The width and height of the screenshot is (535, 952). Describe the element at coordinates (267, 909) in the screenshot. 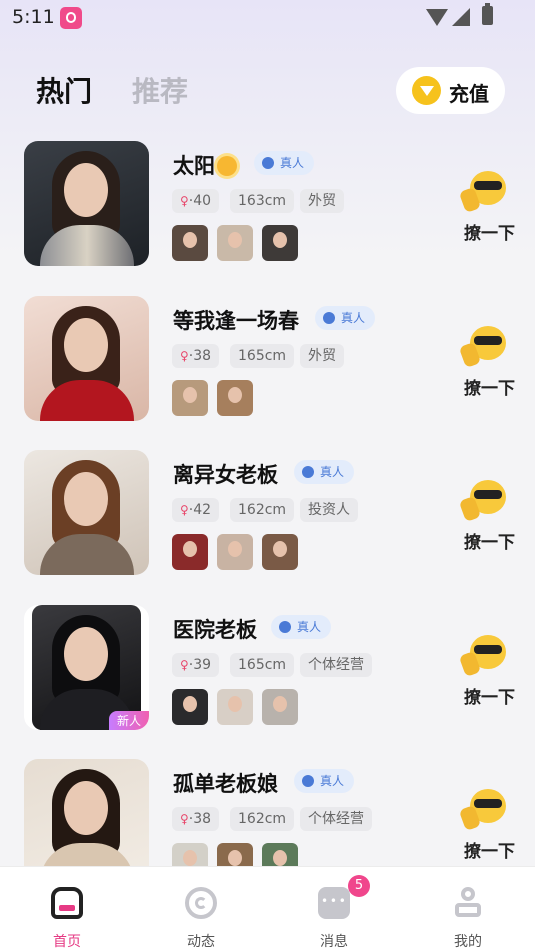

I see `bottom-nav: 首页 动态 5 消息 我的` at that location.